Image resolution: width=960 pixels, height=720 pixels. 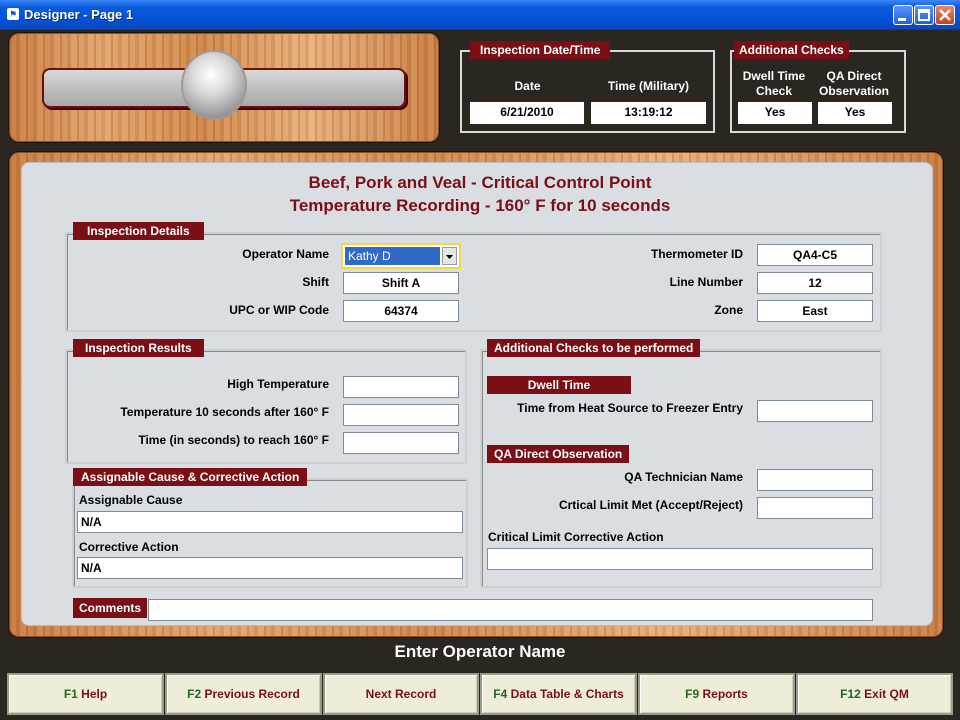 I want to click on additional-checks-performed-heading: Additional Checks to be performed, so click(x=594, y=348).